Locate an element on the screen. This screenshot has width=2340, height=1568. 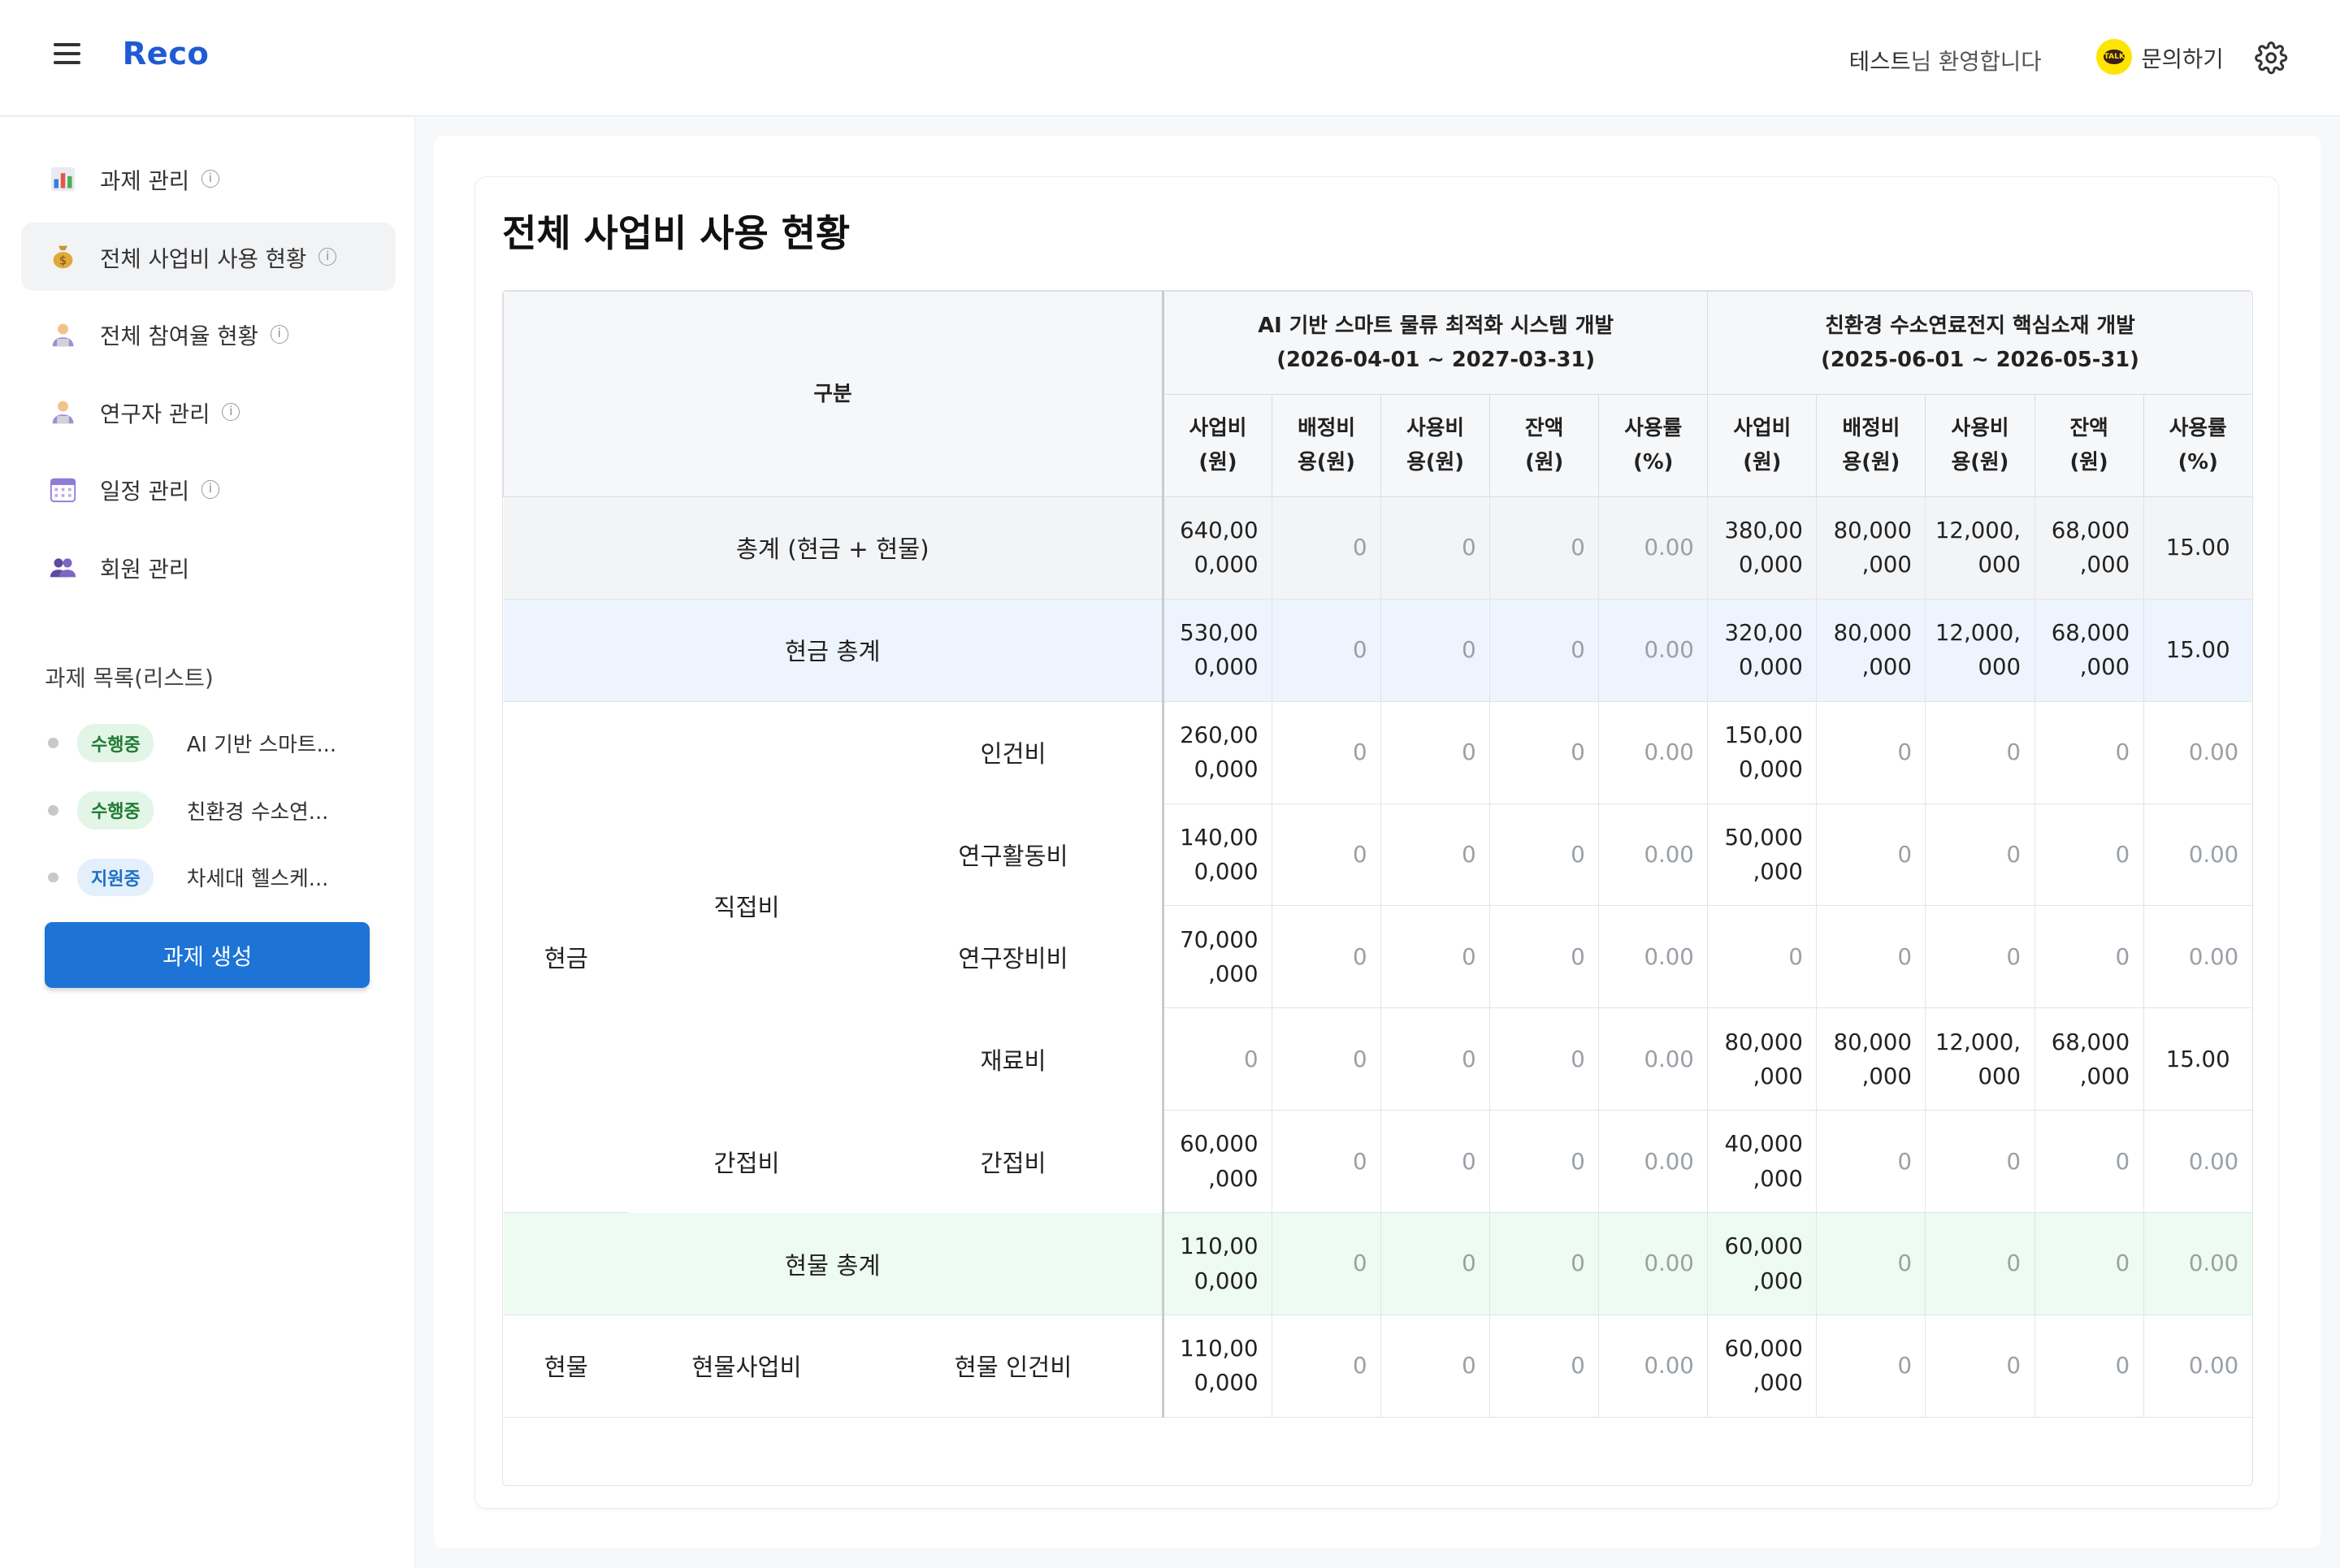
row-label: 현물사업비 is located at coordinates (746, 1366).